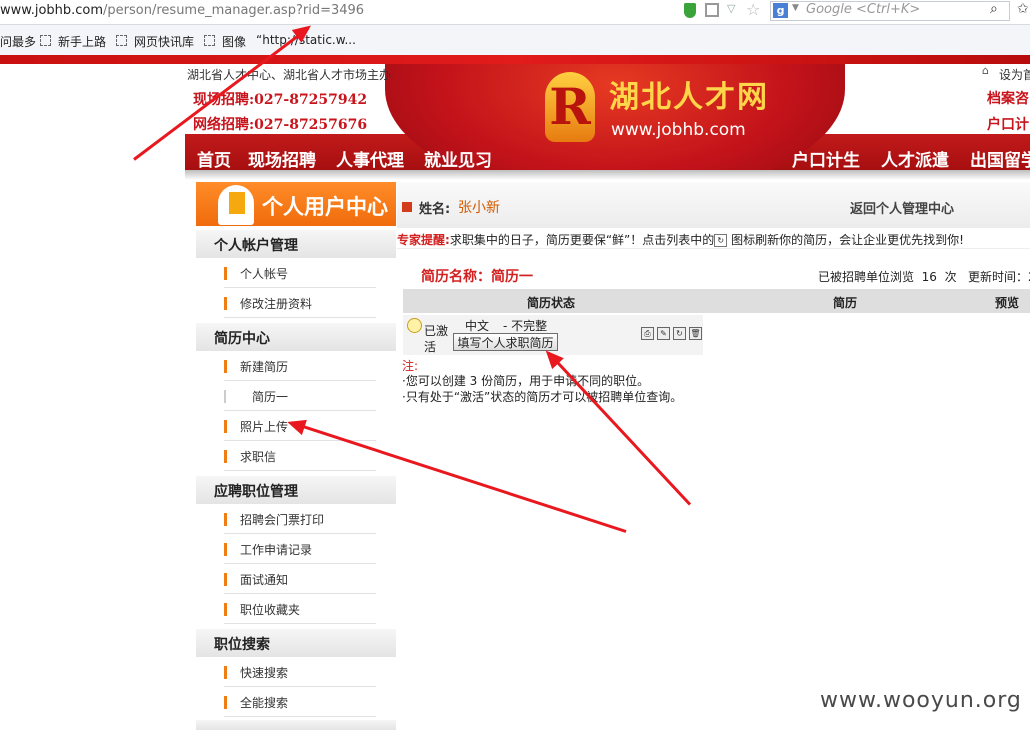  What do you see at coordinates (678, 130) in the screenshot?
I see `site-url: www.jobhb.com` at bounding box center [678, 130].